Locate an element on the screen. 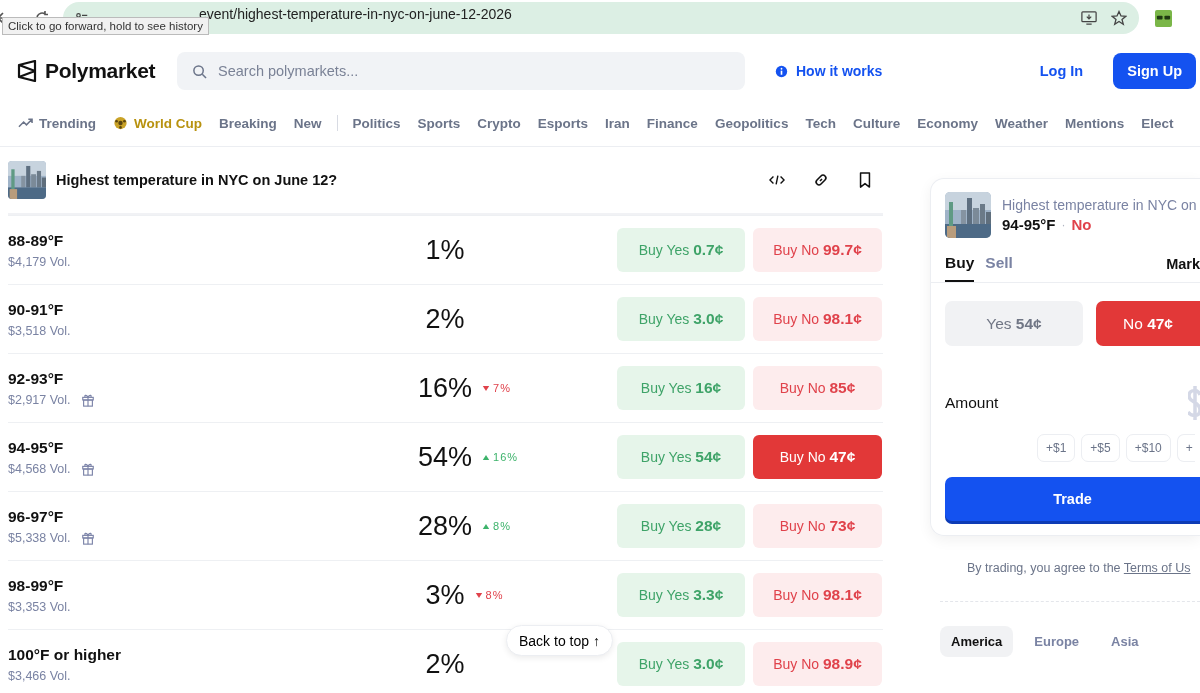 The image size is (1200, 693). chance-text: 54% is located at coordinates (444, 457).